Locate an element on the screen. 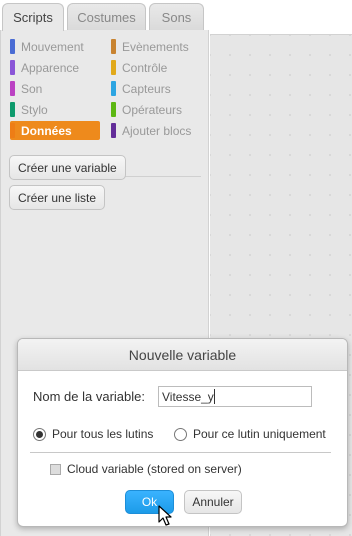 The width and height of the screenshot is (352, 536). cloud-variable-checkbox is located at coordinates (55, 469).